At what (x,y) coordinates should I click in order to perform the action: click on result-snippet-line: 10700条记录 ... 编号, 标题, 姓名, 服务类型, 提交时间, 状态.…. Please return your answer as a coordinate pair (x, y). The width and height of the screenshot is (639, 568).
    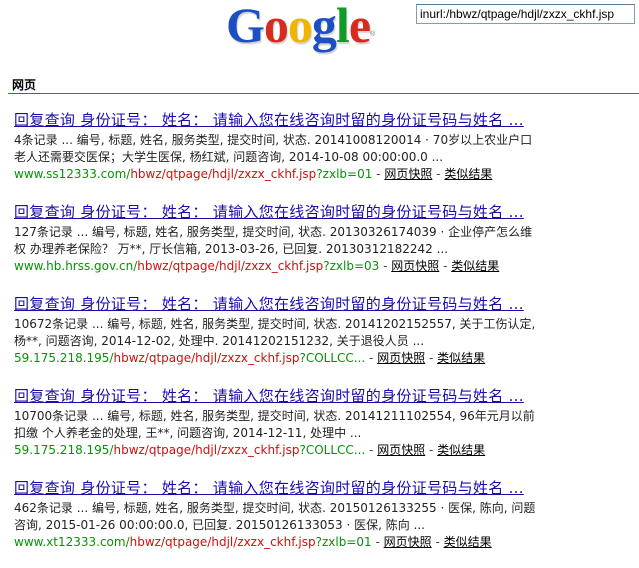
    Looking at the image, I should click on (274, 416).